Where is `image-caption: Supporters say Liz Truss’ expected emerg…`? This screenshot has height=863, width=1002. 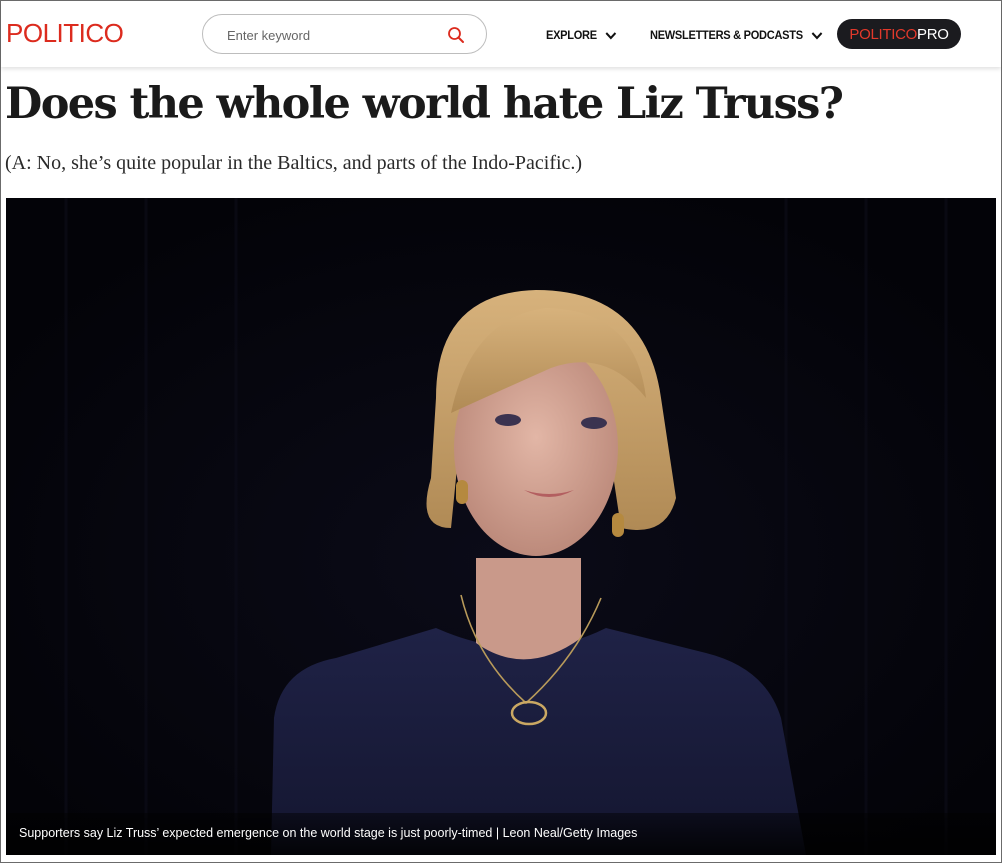
image-caption: Supporters say Liz Truss’ expected emerg… is located at coordinates (501, 834).